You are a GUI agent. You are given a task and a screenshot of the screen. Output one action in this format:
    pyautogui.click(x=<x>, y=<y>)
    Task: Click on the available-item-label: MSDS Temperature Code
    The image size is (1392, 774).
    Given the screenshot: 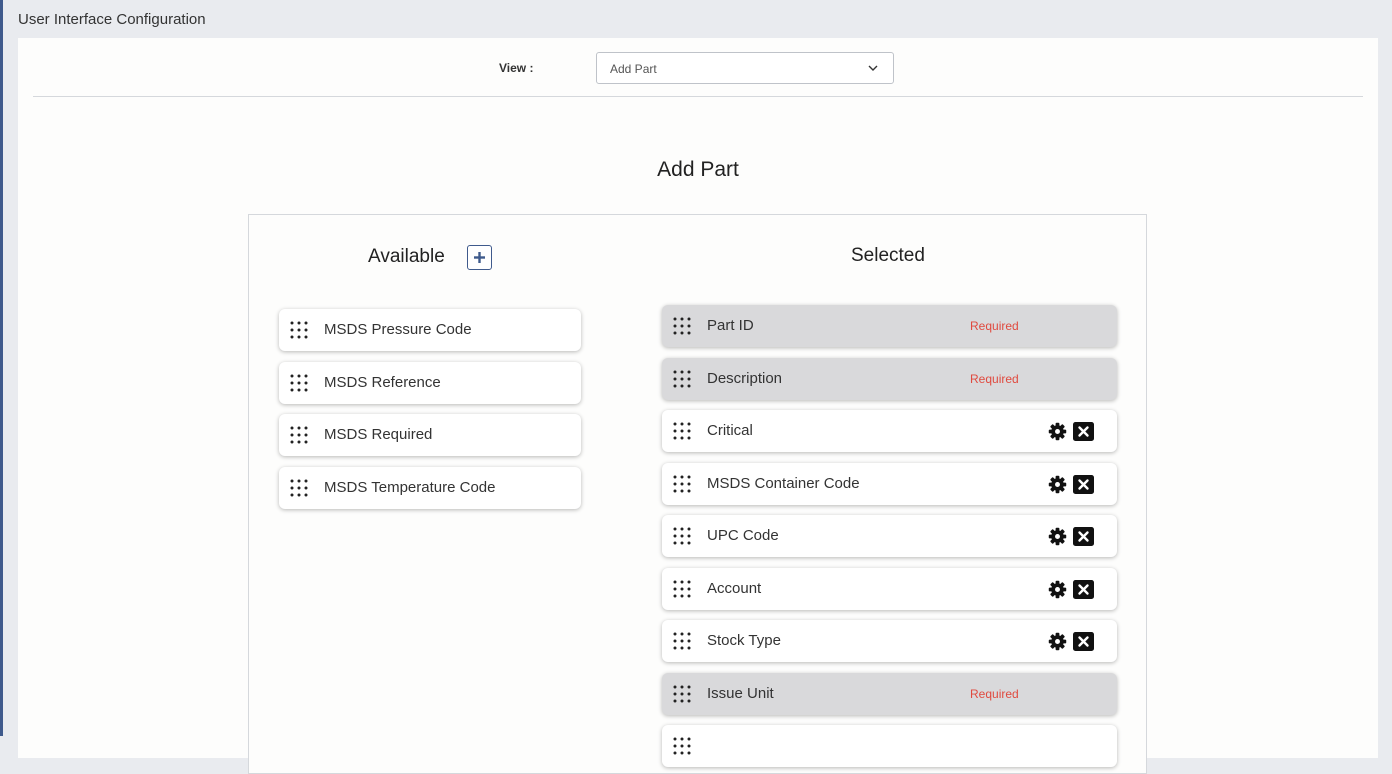 What is the action you would take?
    pyautogui.click(x=410, y=487)
    